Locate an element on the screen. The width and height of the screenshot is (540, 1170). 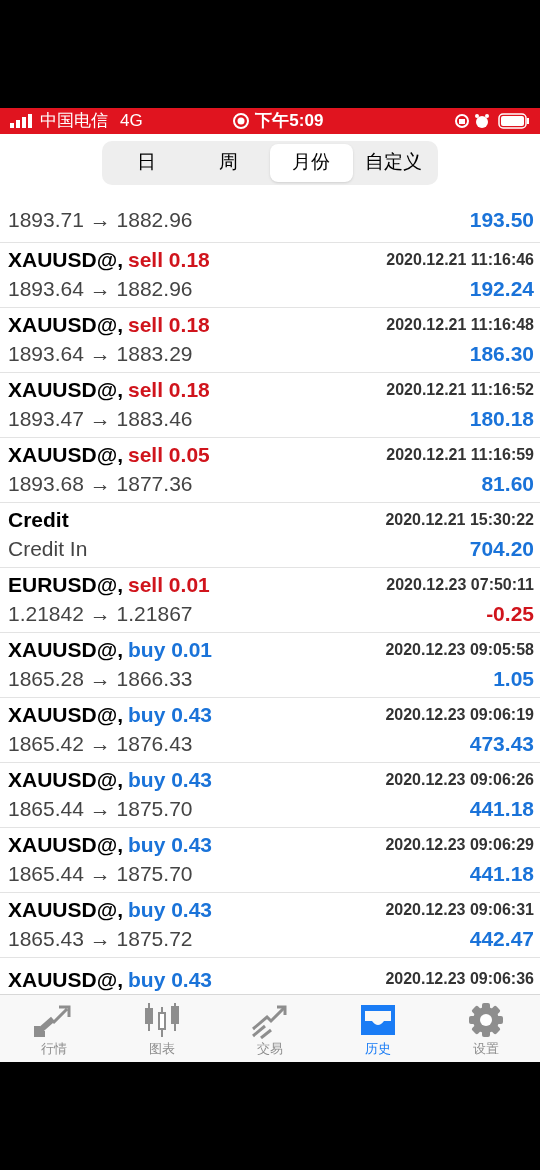
price-range: 1893.68 → 1877.36 is located at coordinates (100, 483).